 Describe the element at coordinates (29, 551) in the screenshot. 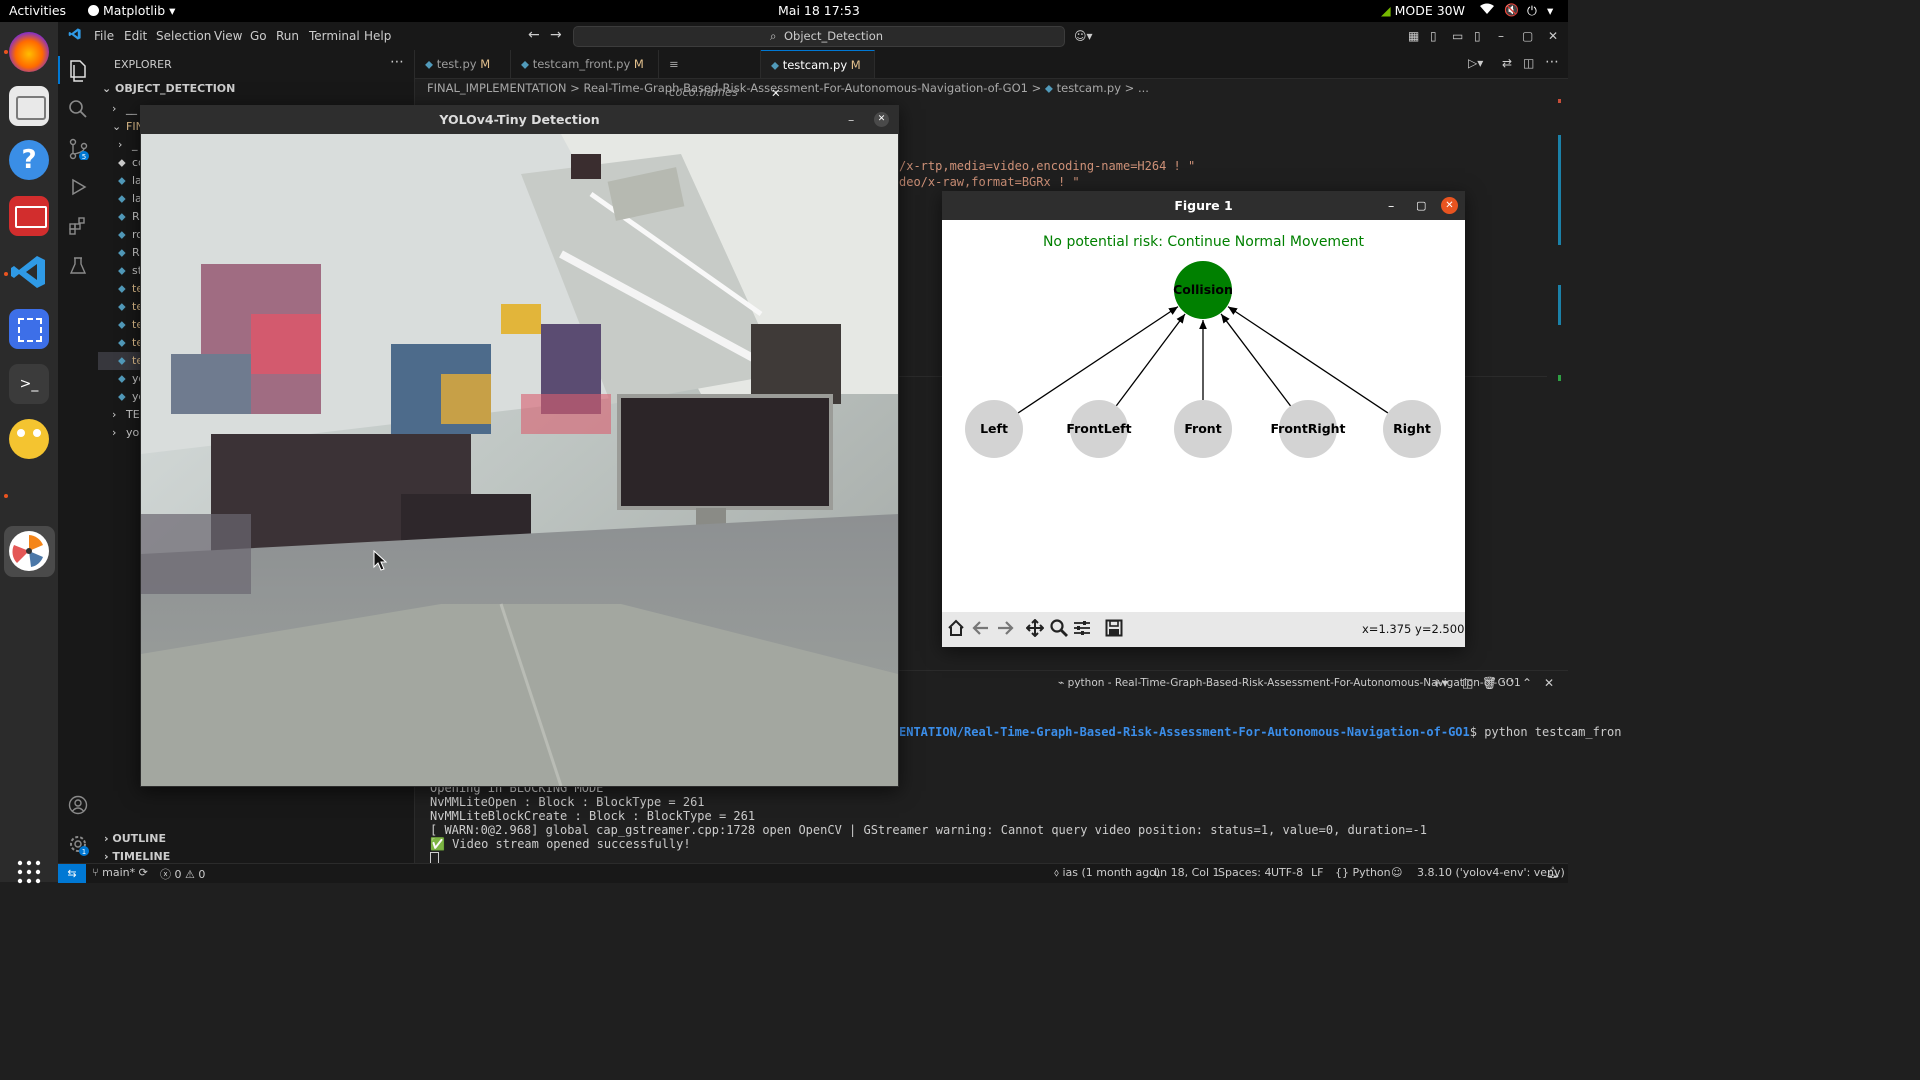

I see `matplotlib-icon` at that location.